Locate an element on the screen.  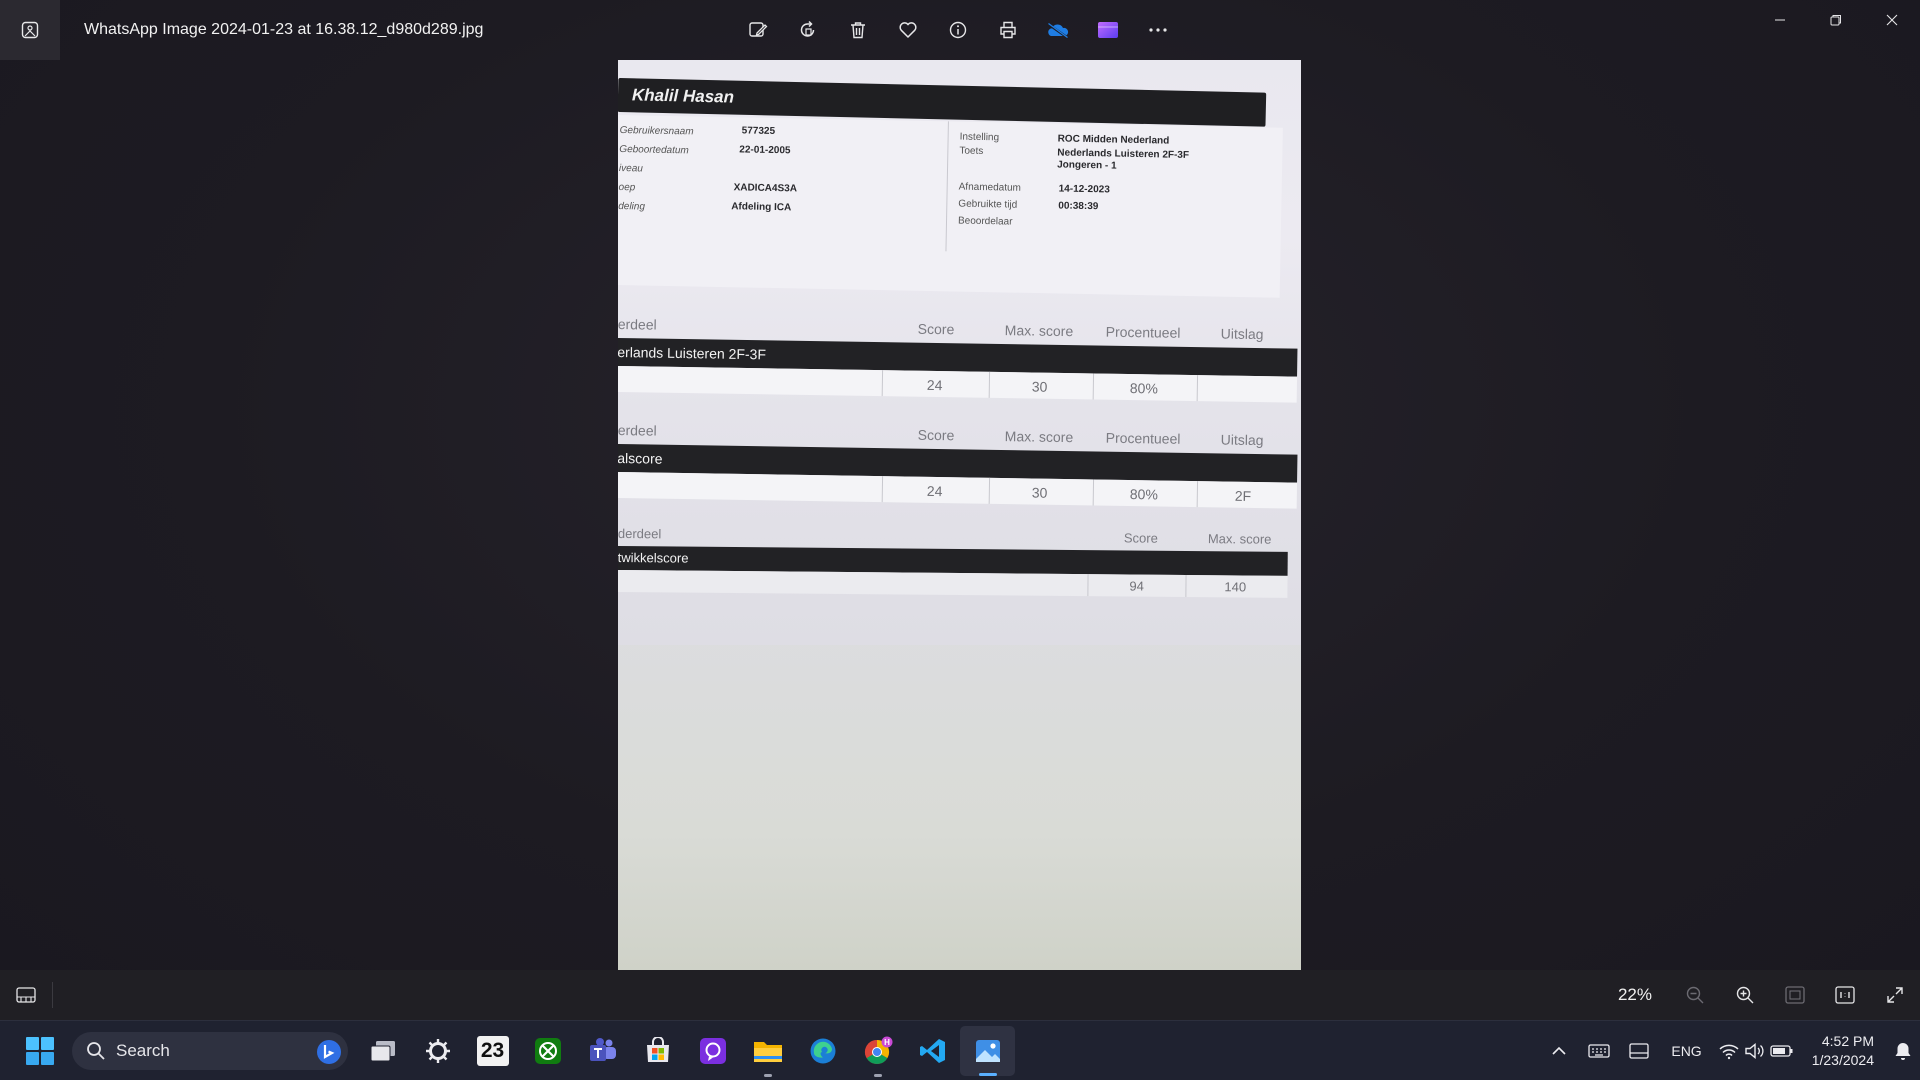
field-label: Toets is located at coordinates (971, 151).